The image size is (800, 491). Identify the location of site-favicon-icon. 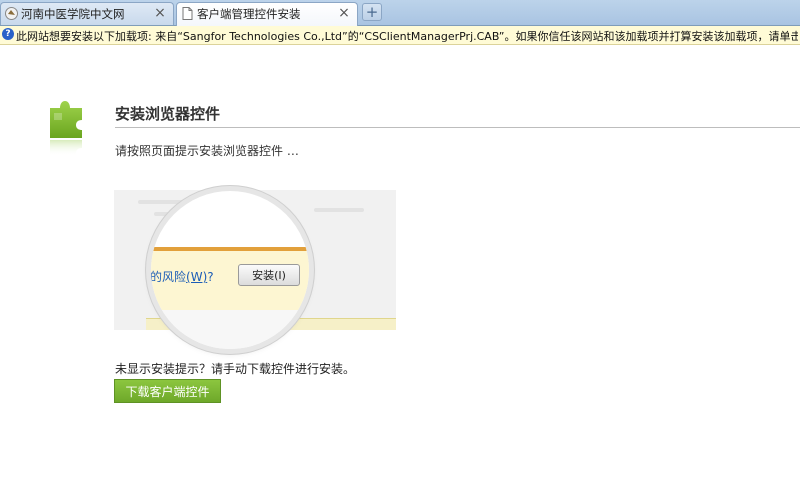
(11, 13).